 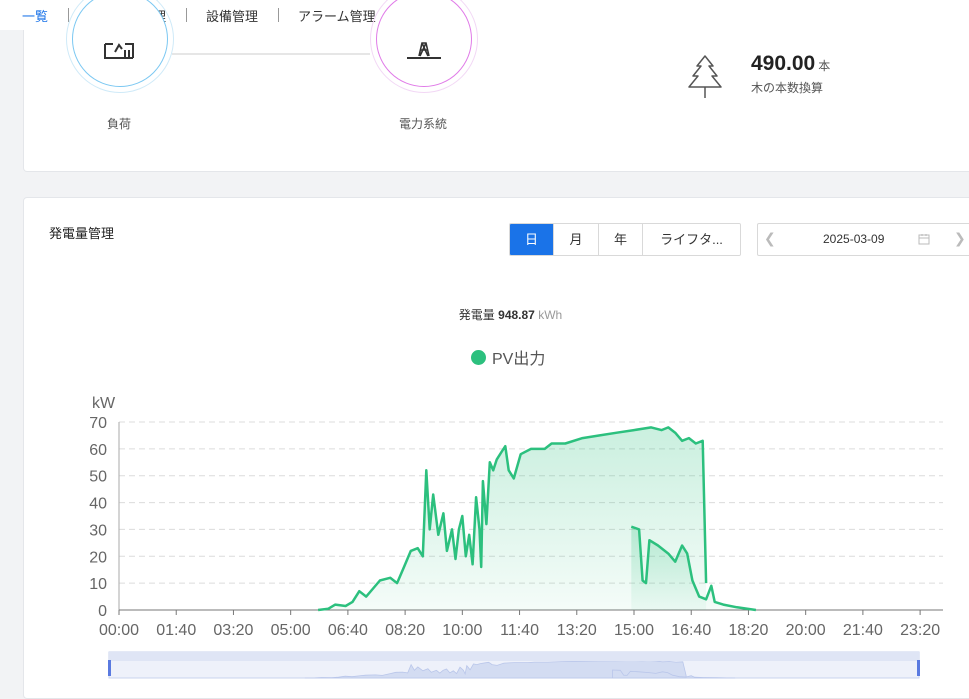 I want to click on x-tick-label: 00:00, so click(x=119, y=630).